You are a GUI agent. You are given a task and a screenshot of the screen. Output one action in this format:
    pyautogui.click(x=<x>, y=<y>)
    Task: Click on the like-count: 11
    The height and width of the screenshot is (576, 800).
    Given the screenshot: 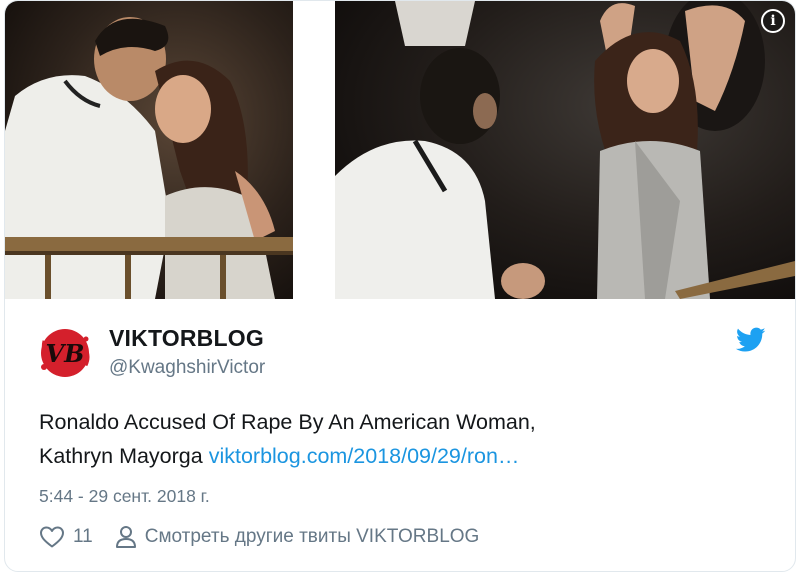 What is the action you would take?
    pyautogui.click(x=83, y=536)
    